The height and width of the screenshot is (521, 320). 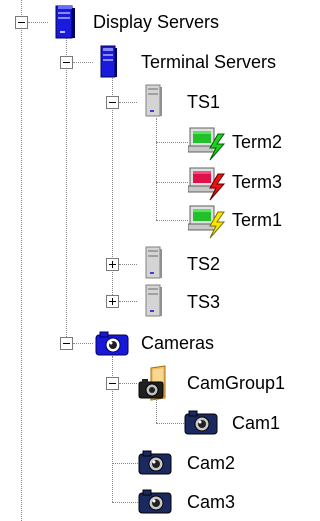 I want to click on collapse-cameras-toggle, so click(x=66, y=343).